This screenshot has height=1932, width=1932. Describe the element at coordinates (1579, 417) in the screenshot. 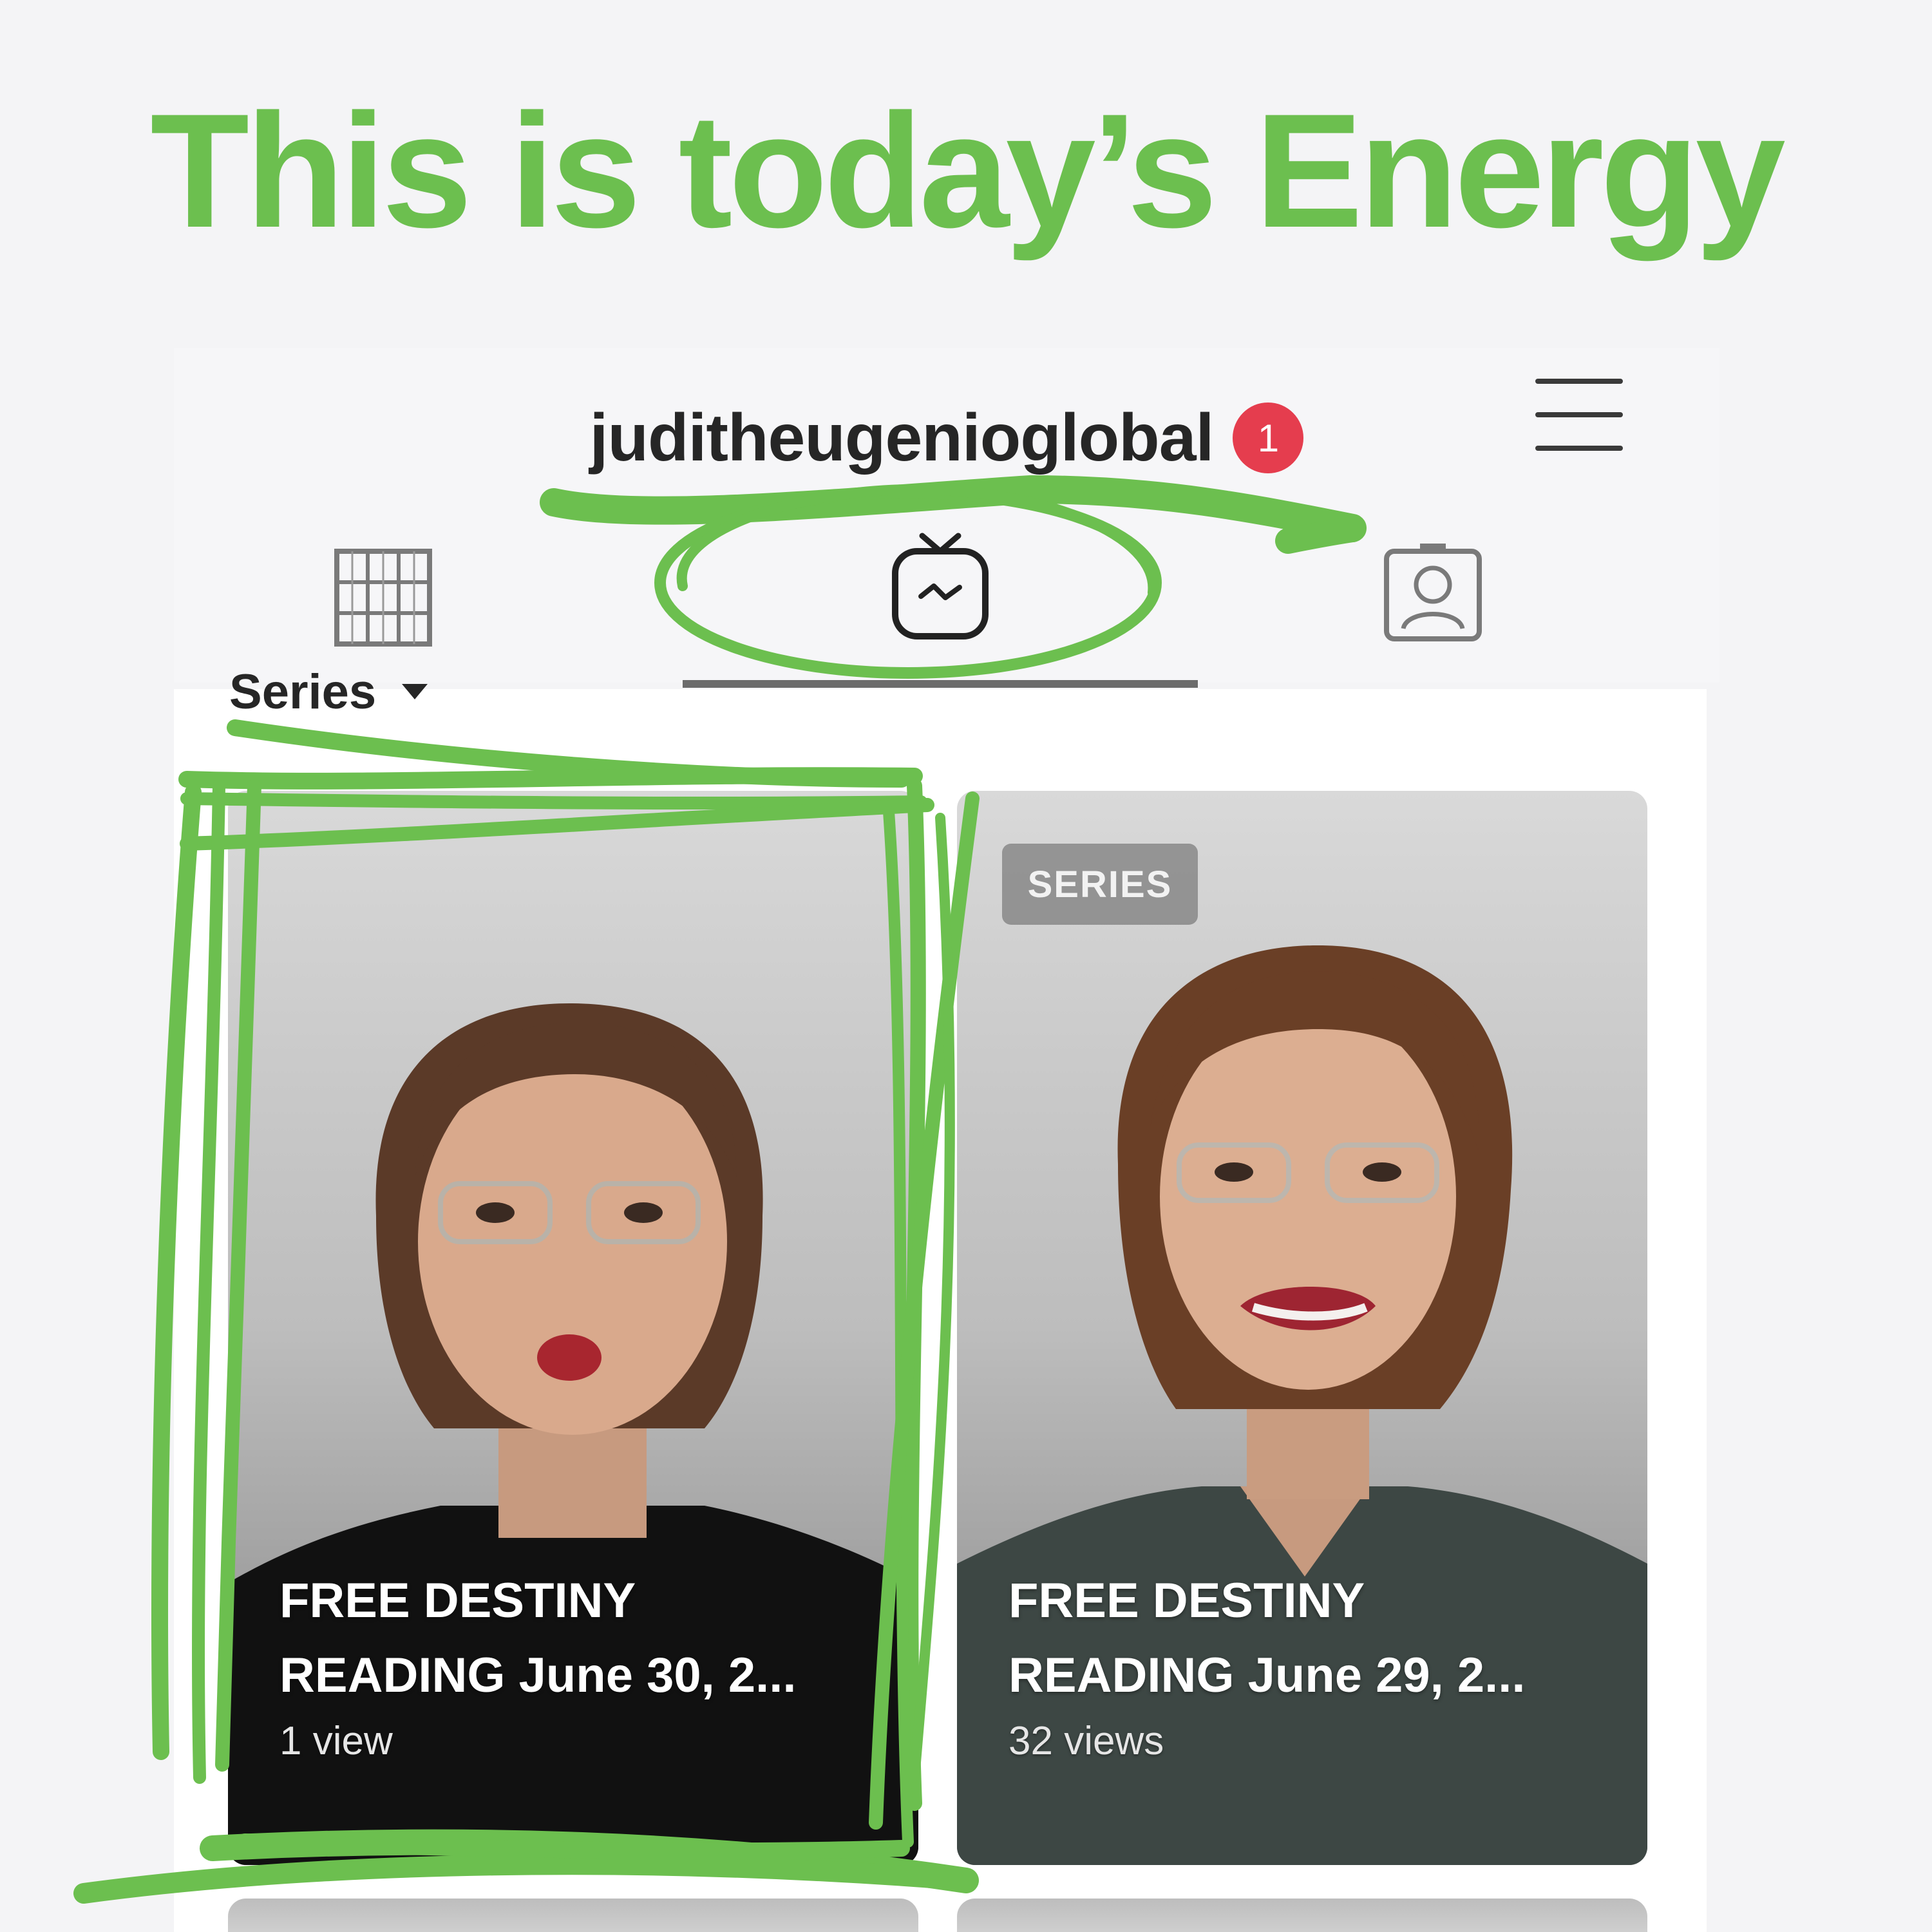

I see `menu-hamburger-icon` at that location.